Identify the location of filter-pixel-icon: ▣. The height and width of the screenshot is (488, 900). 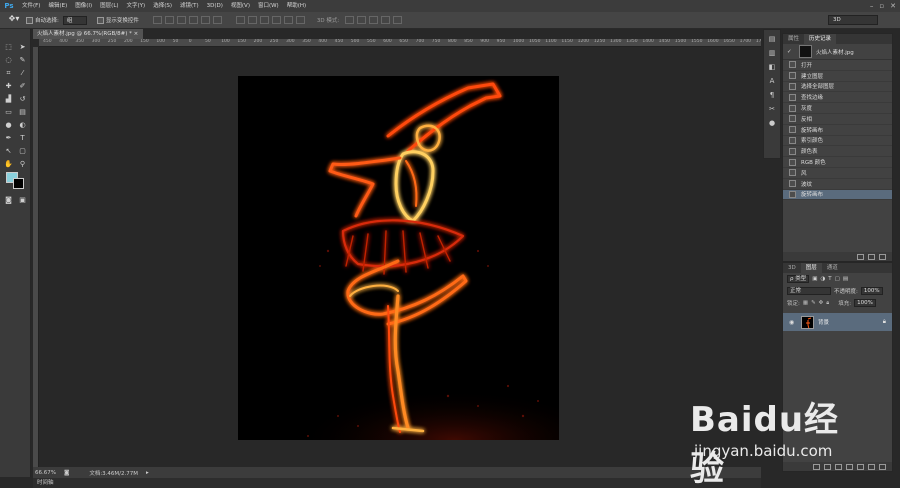
(814, 279).